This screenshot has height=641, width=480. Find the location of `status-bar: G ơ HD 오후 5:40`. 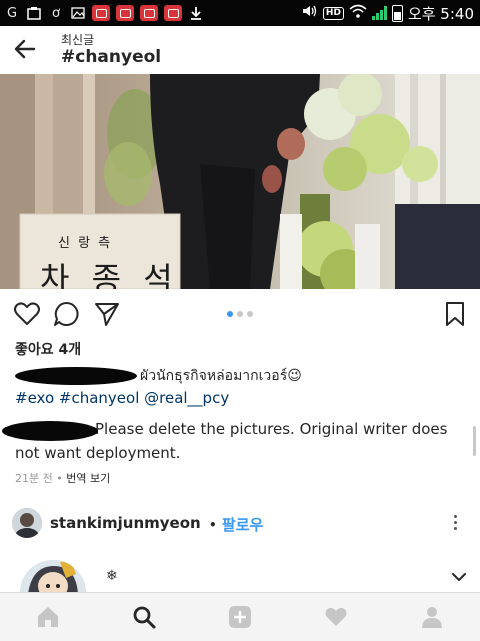

status-bar: G ơ HD 오후 5:40 is located at coordinates (240, 13).